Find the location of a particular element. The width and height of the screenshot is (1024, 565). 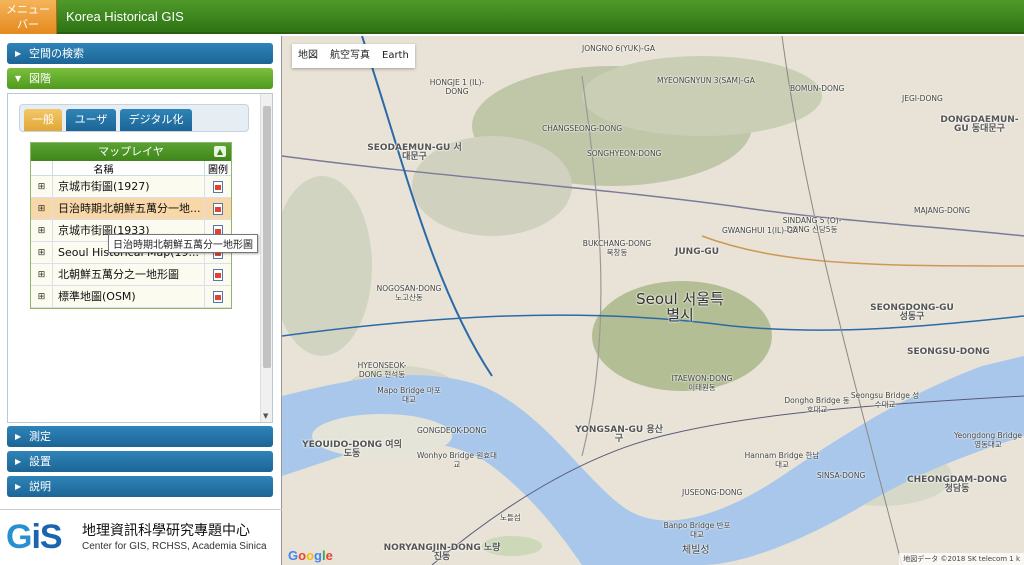

map-label: MYEONGNYUN 3(SAM)-GA is located at coordinates (706, 80).